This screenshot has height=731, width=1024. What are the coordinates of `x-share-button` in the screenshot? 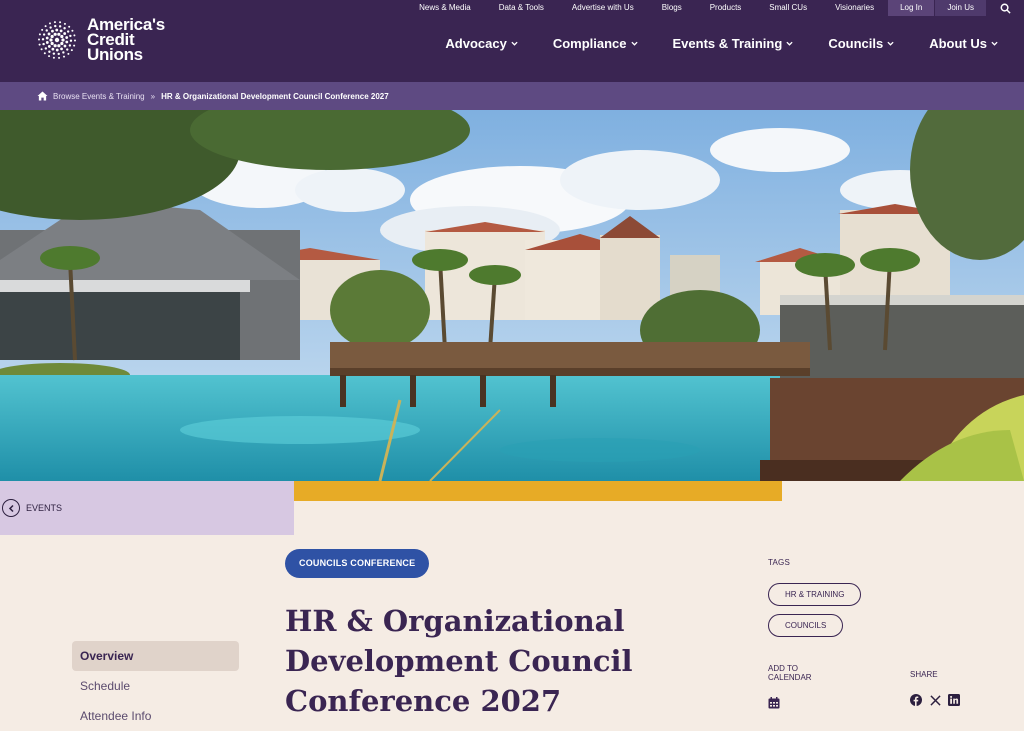 It's located at (935, 700).